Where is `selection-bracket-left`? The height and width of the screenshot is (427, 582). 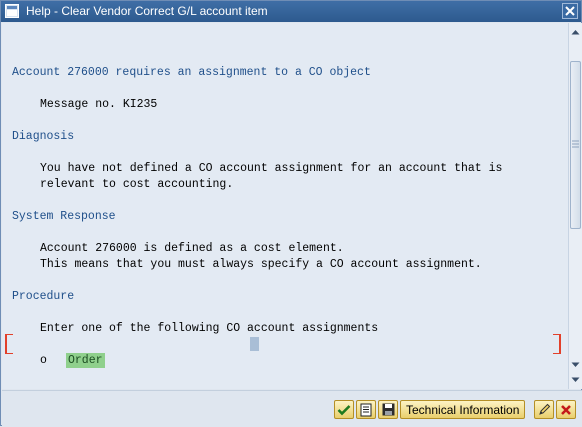 selection-bracket-left is located at coordinates (9, 344).